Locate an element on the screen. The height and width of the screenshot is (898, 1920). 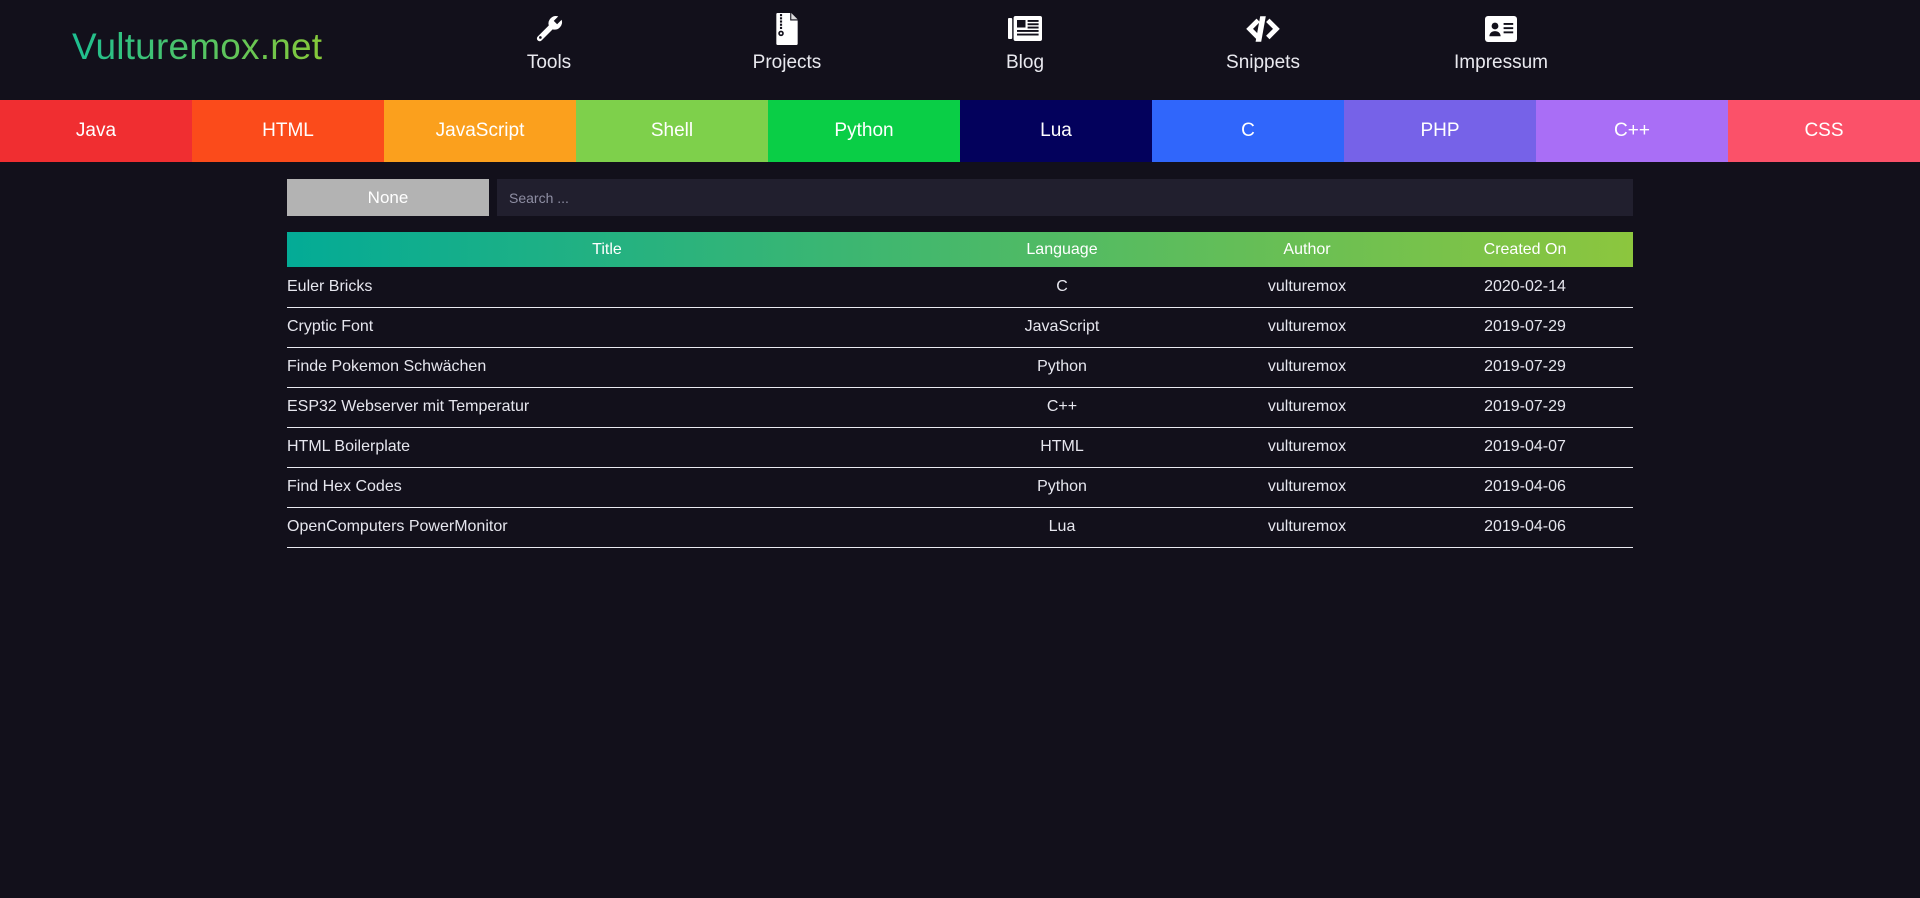
cell-title: HTML Boilerplate is located at coordinates (607, 447).